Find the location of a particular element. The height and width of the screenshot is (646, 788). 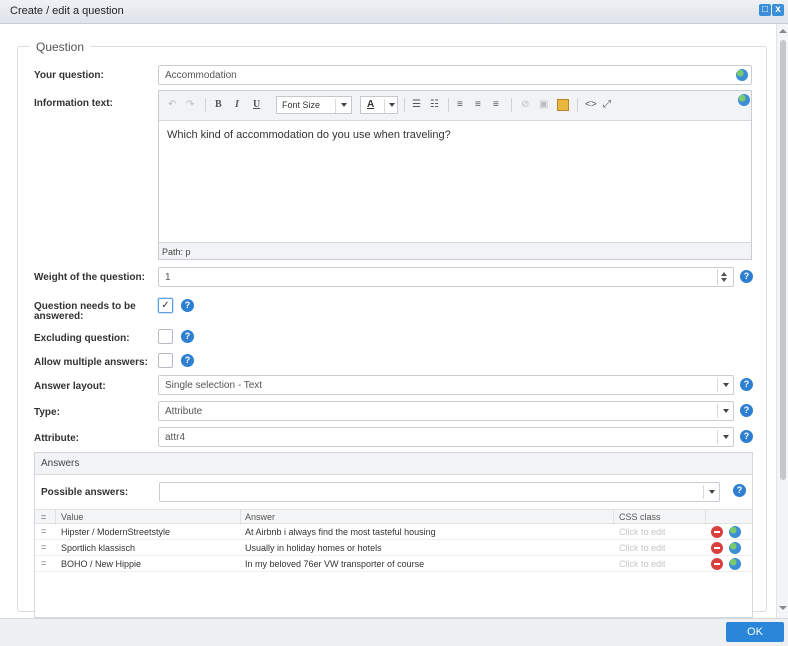

weight-stepper is located at coordinates (724, 277).